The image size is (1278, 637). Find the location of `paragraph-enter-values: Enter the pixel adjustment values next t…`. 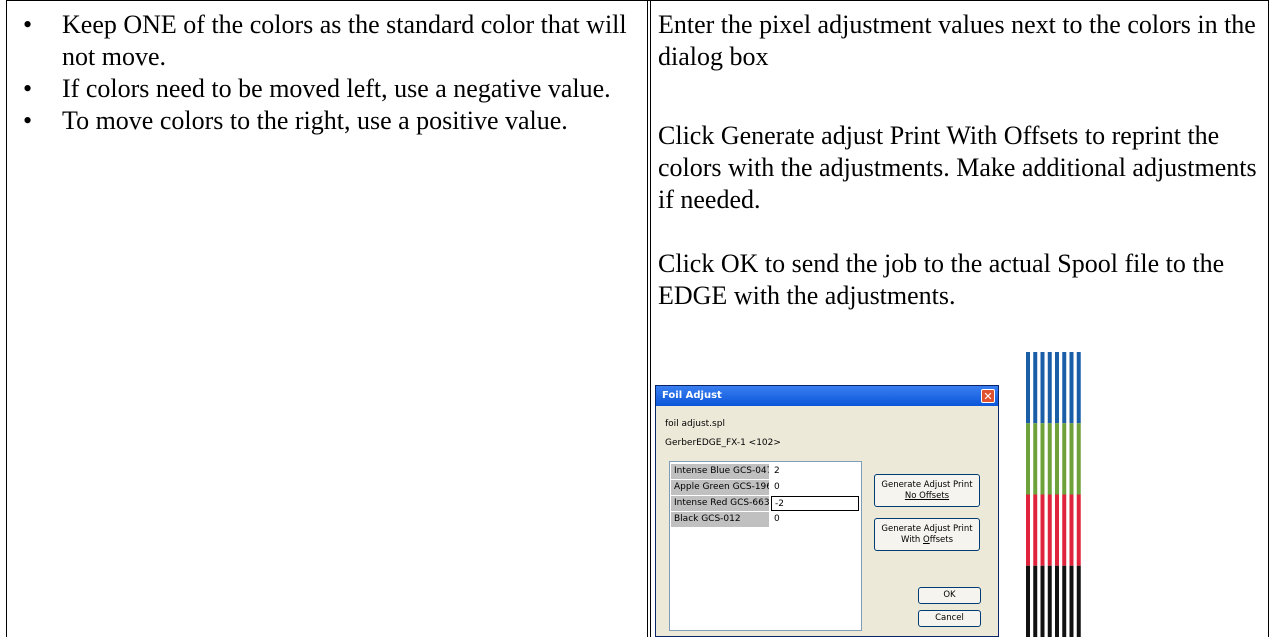

paragraph-enter-values: Enter the pixel adjustment values next t… is located at coordinates (957, 40).